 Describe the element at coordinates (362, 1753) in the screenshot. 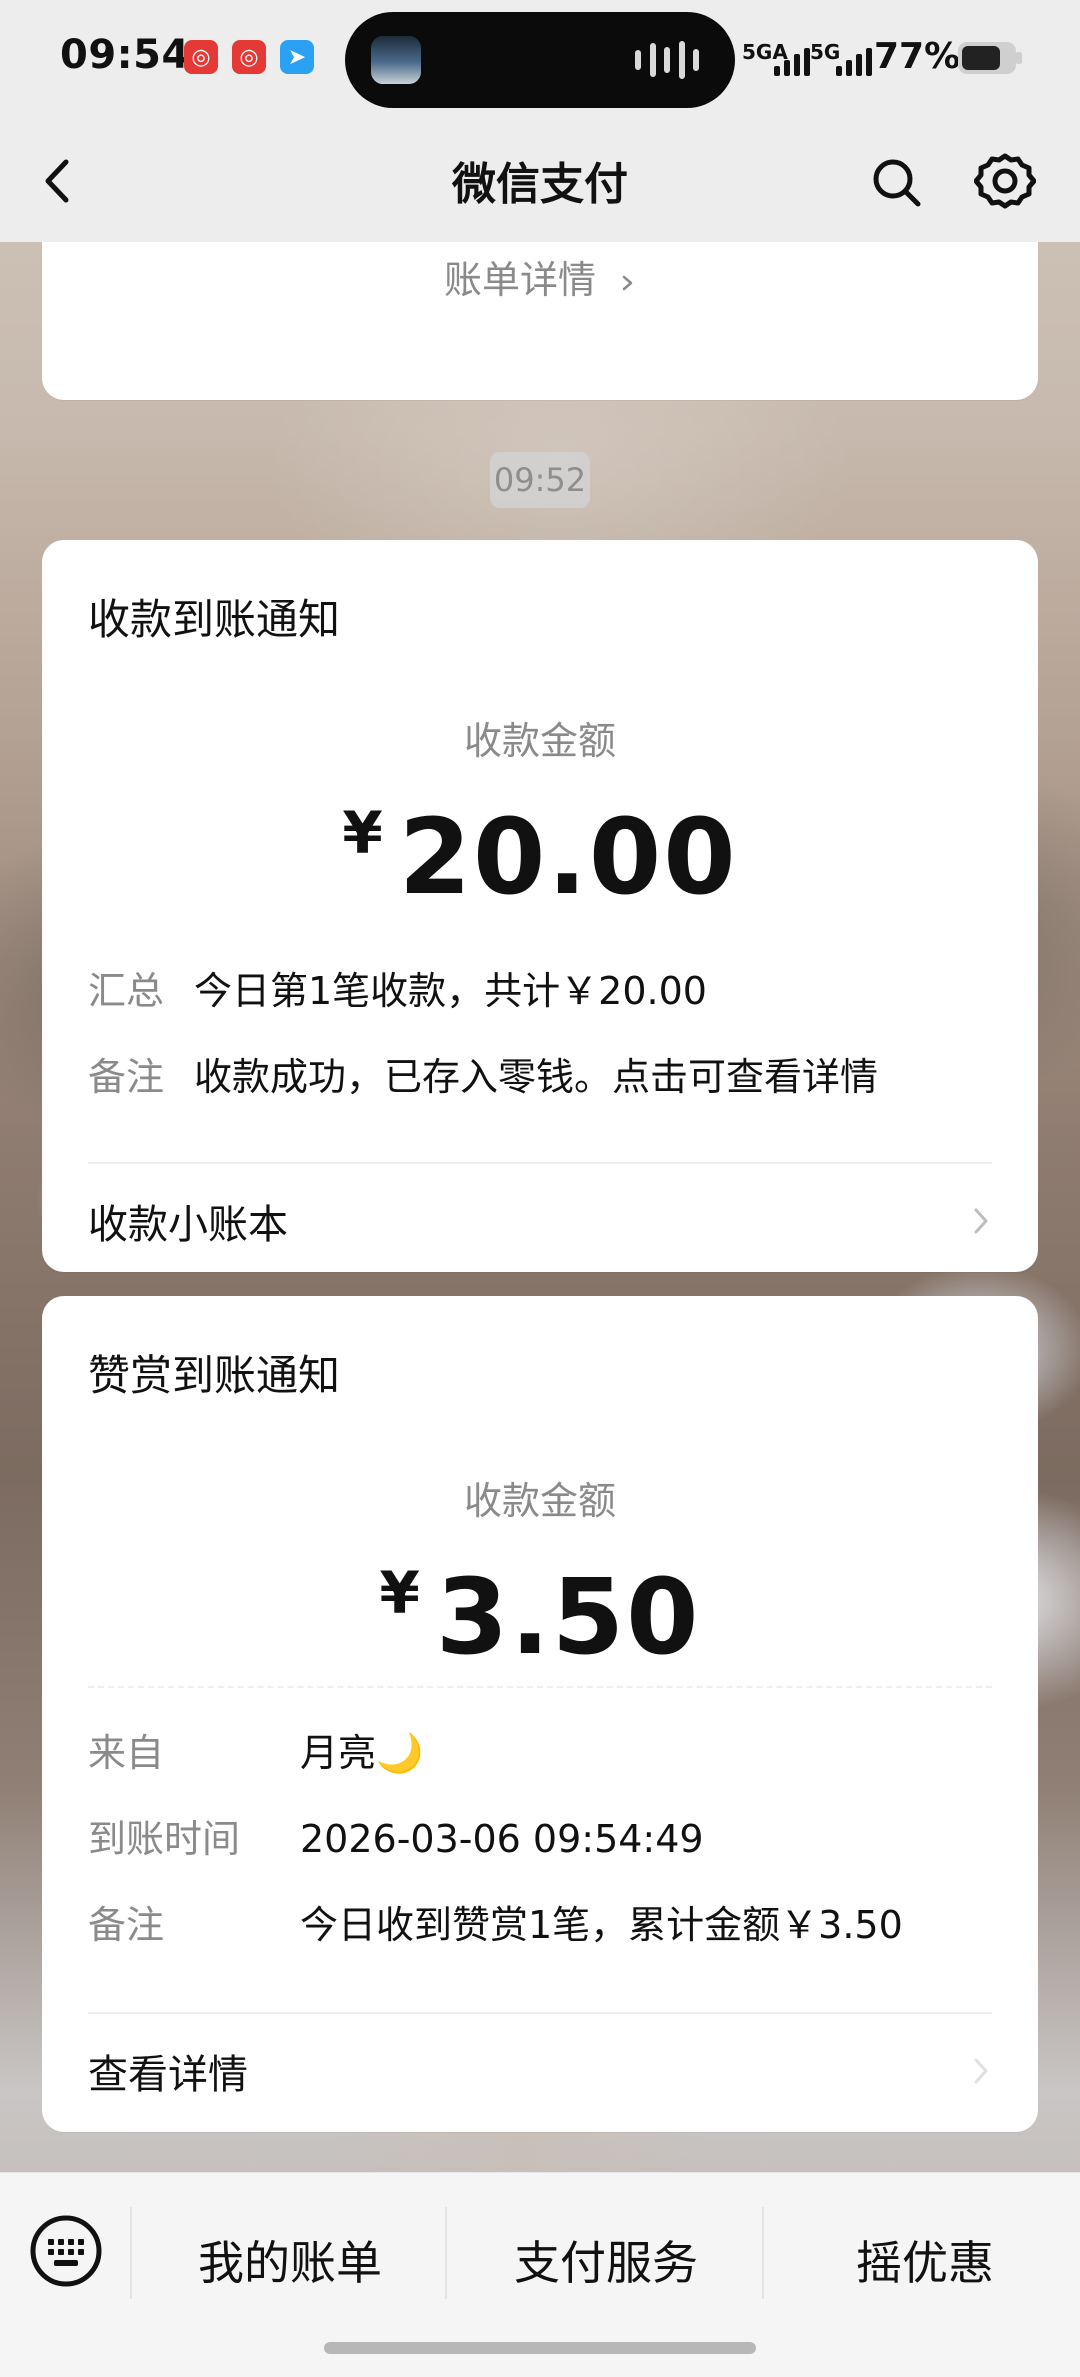

I see `from-value: 月亮🌙` at that location.